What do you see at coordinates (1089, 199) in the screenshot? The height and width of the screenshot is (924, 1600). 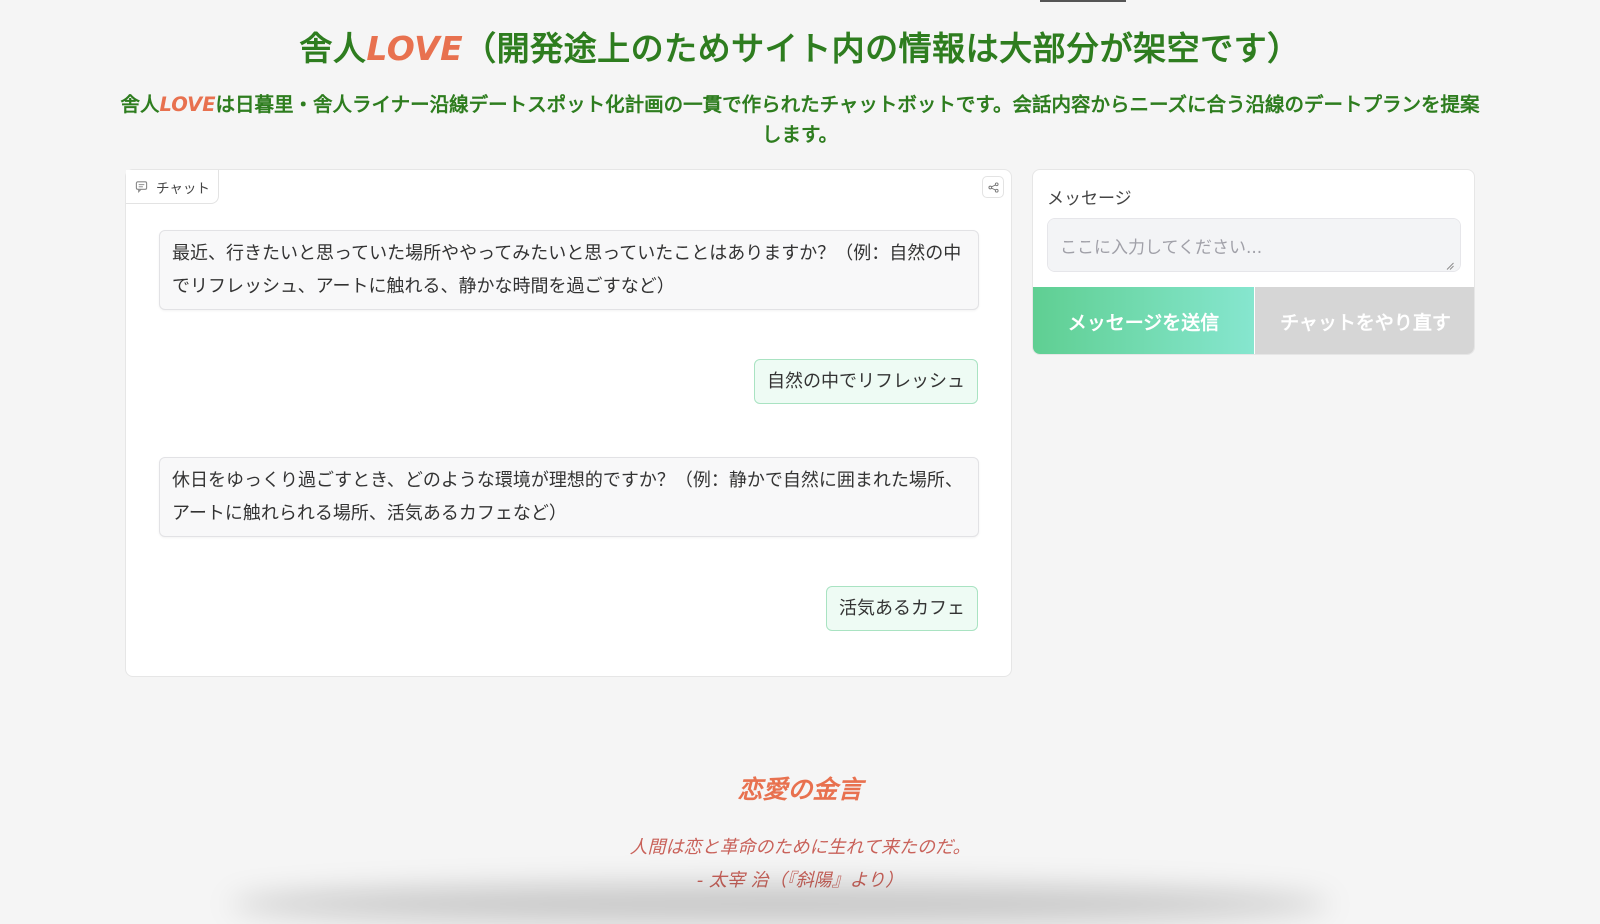 I see `message-label: メッセージ` at bounding box center [1089, 199].